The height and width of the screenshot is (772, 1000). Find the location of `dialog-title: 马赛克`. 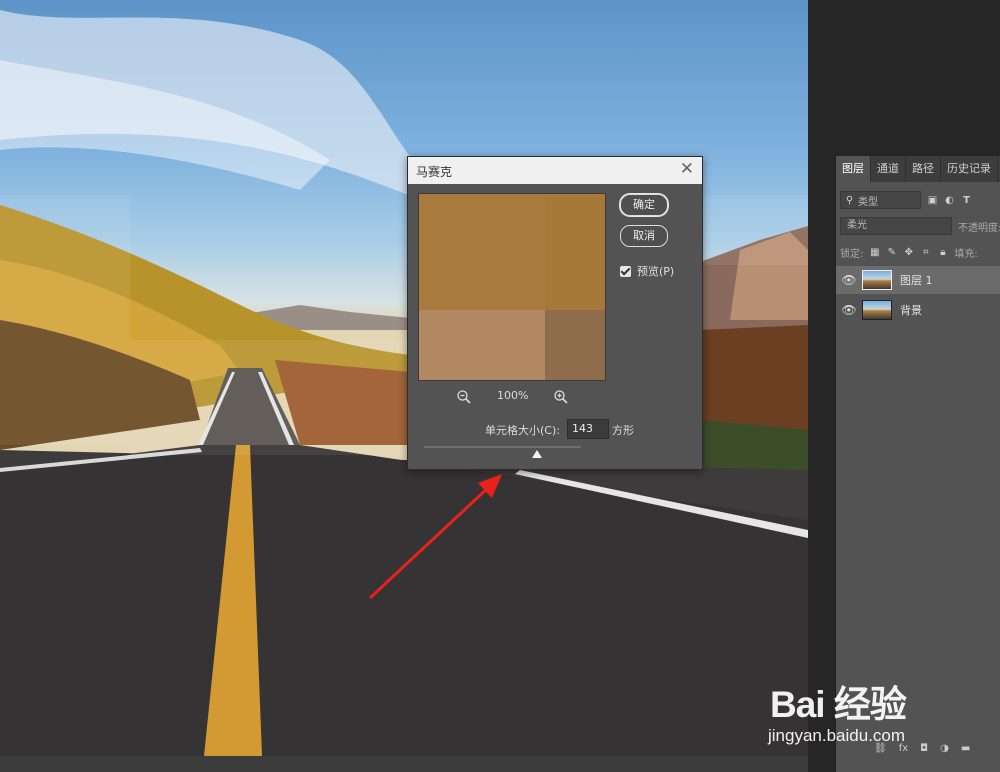

dialog-title: 马赛克 is located at coordinates (434, 172).